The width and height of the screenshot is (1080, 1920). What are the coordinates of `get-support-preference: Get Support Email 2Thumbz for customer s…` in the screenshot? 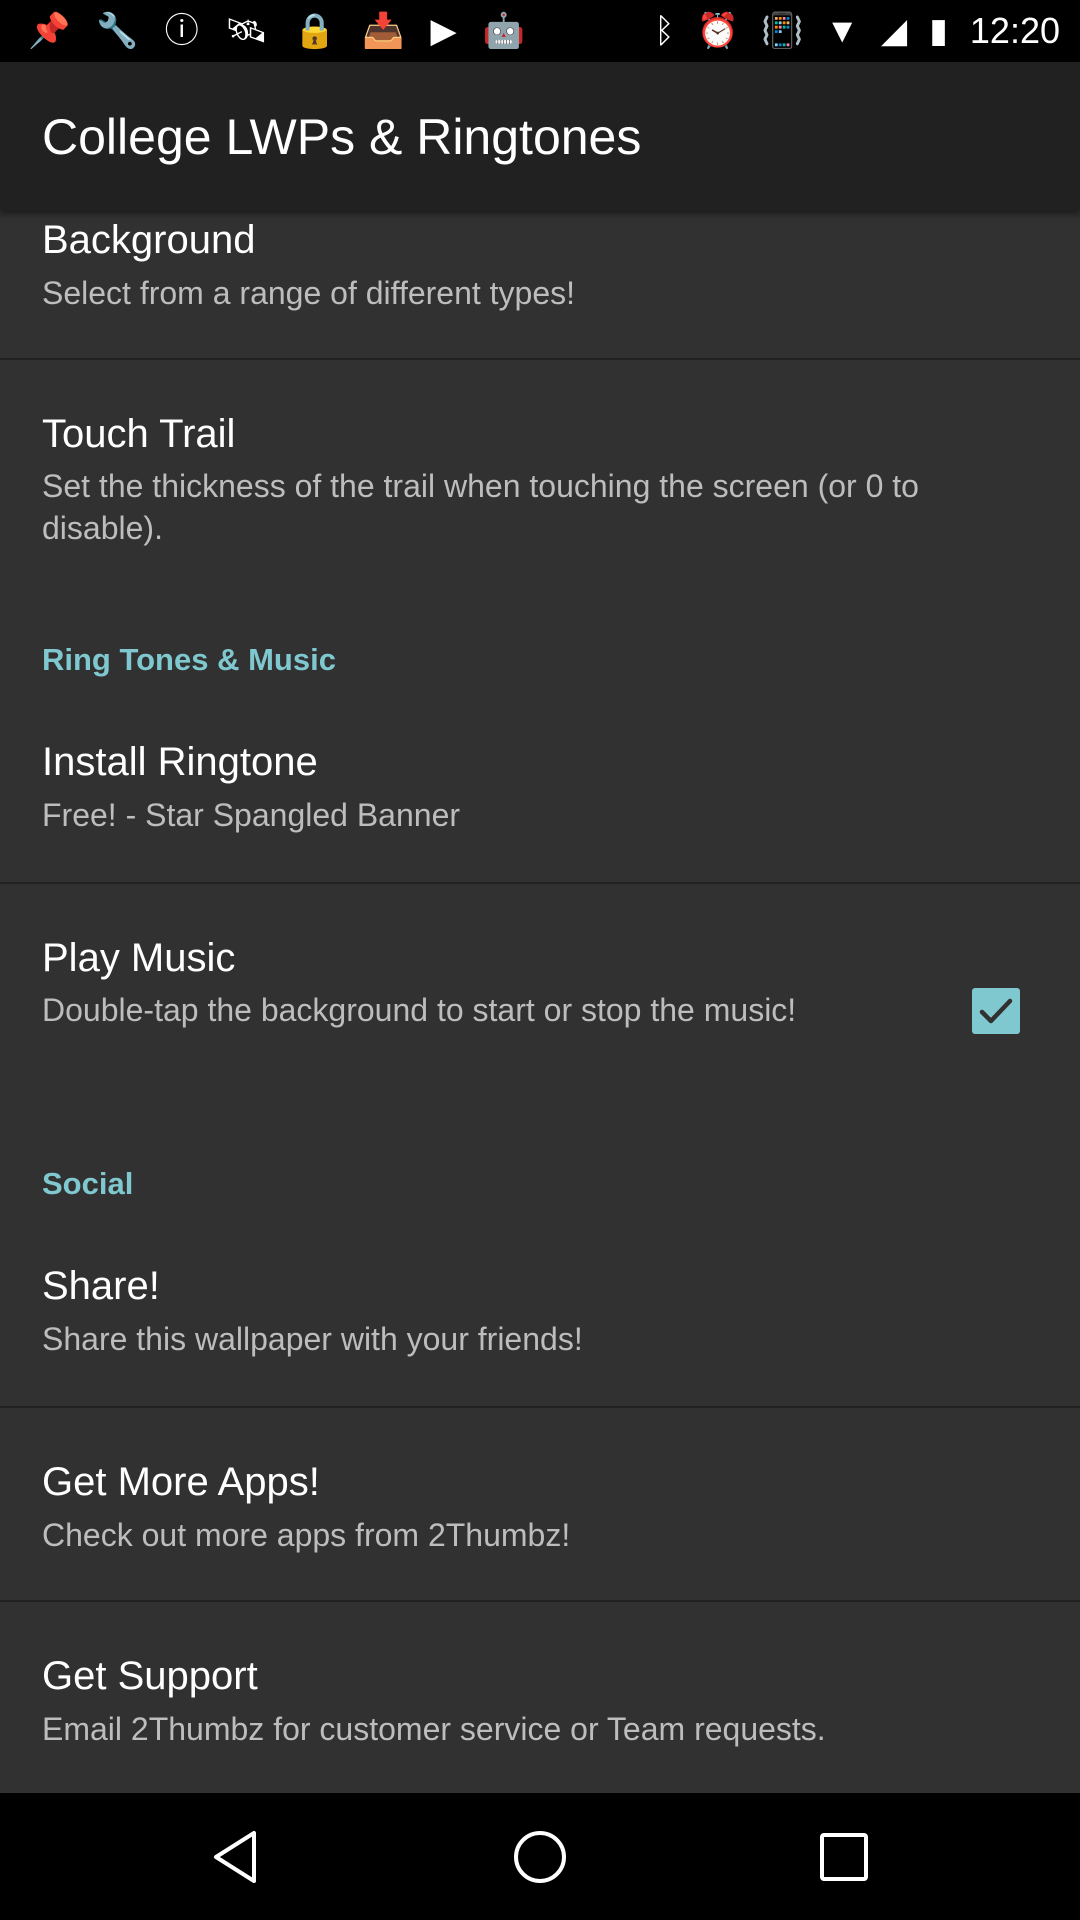 It's located at (540, 1697).